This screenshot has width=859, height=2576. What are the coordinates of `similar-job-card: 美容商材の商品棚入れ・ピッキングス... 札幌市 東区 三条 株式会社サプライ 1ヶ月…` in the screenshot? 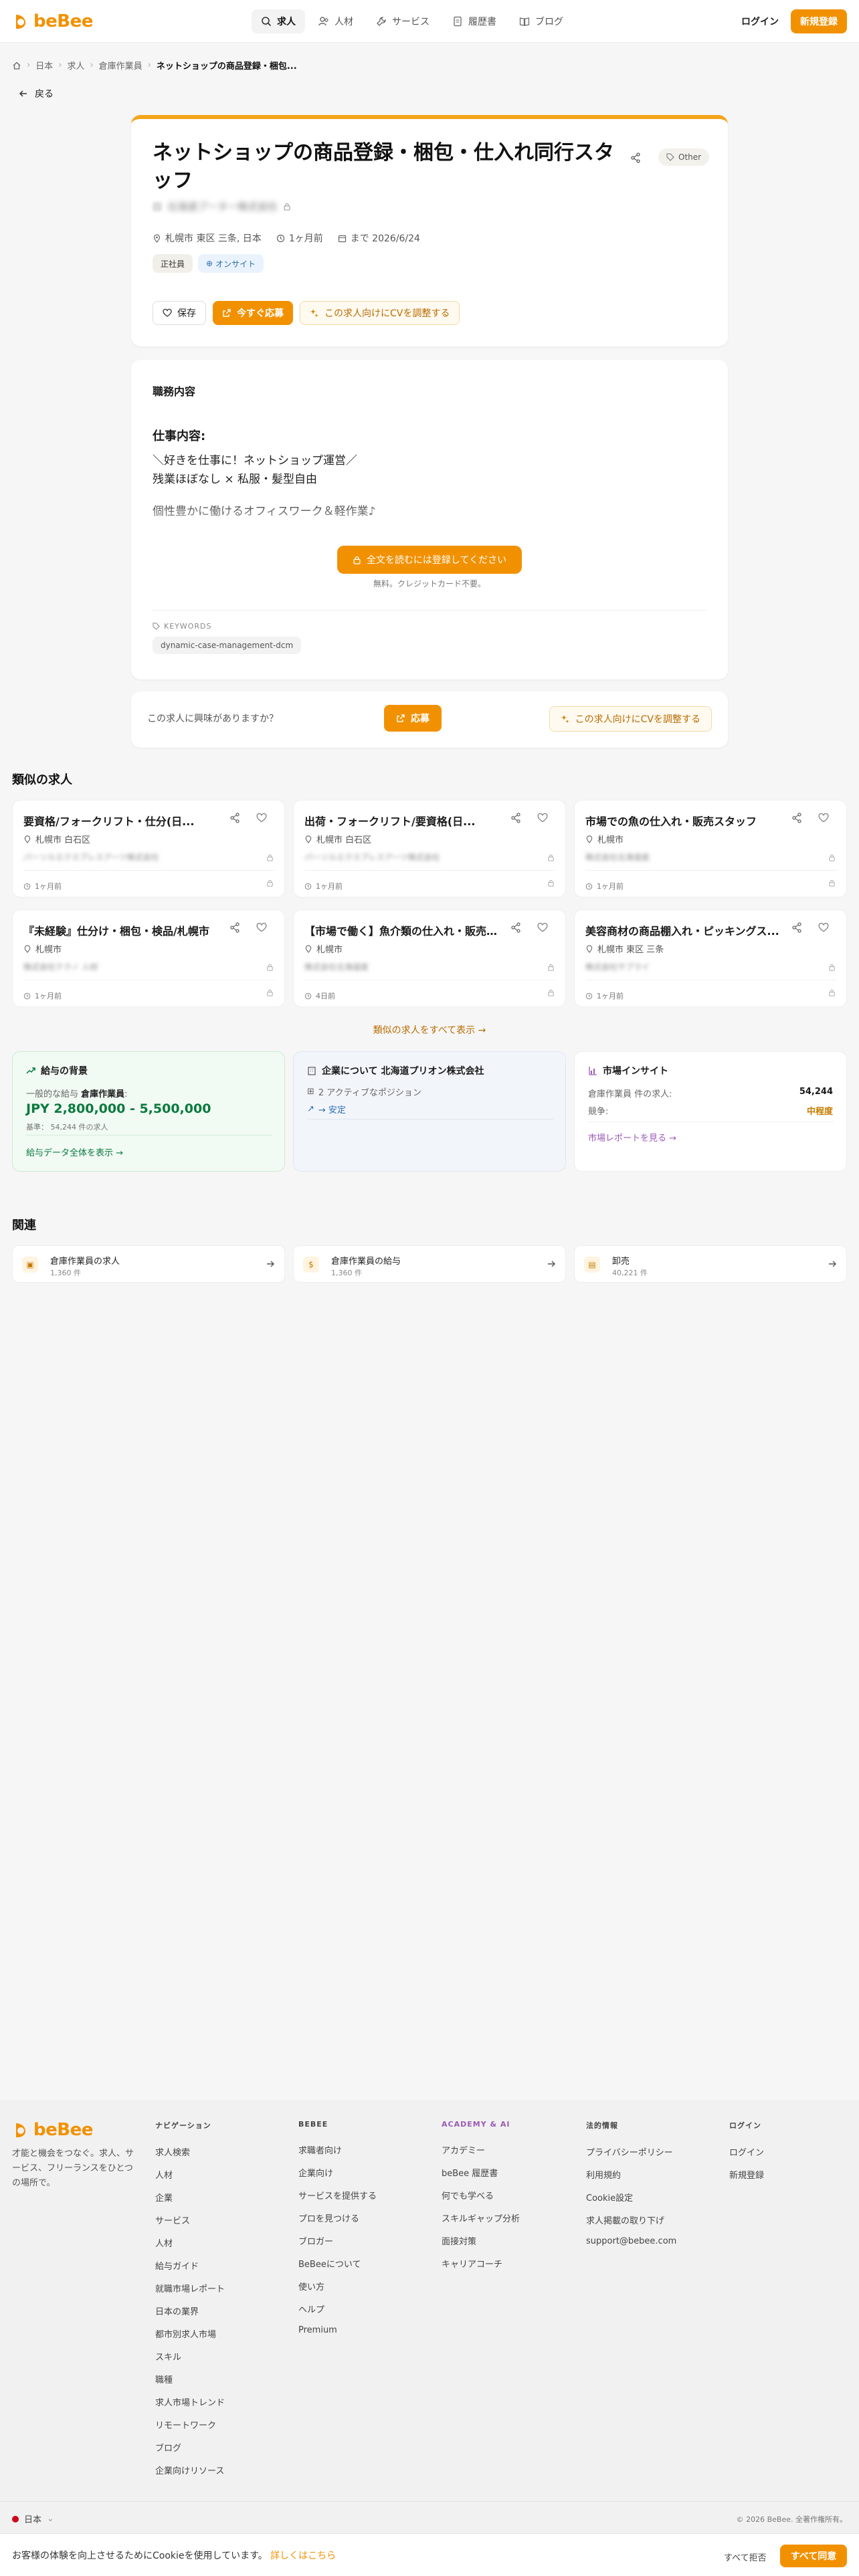 It's located at (710, 958).